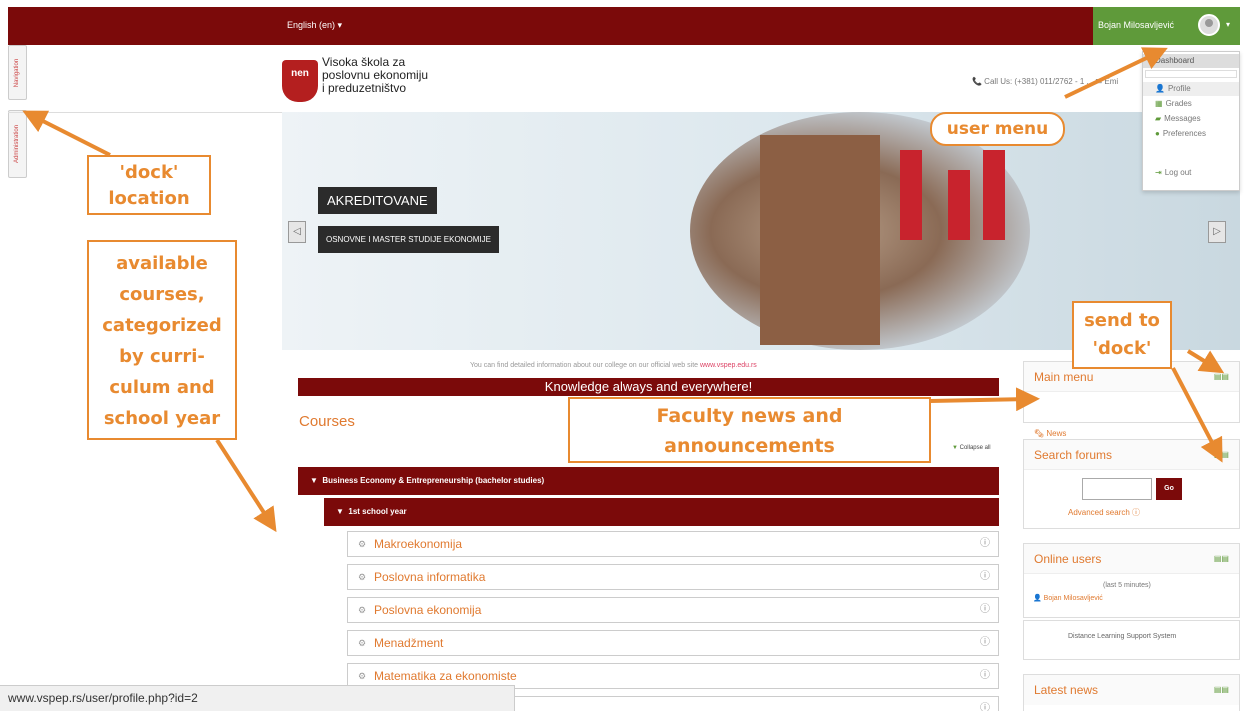  I want to click on avatar, so click(1209, 25).